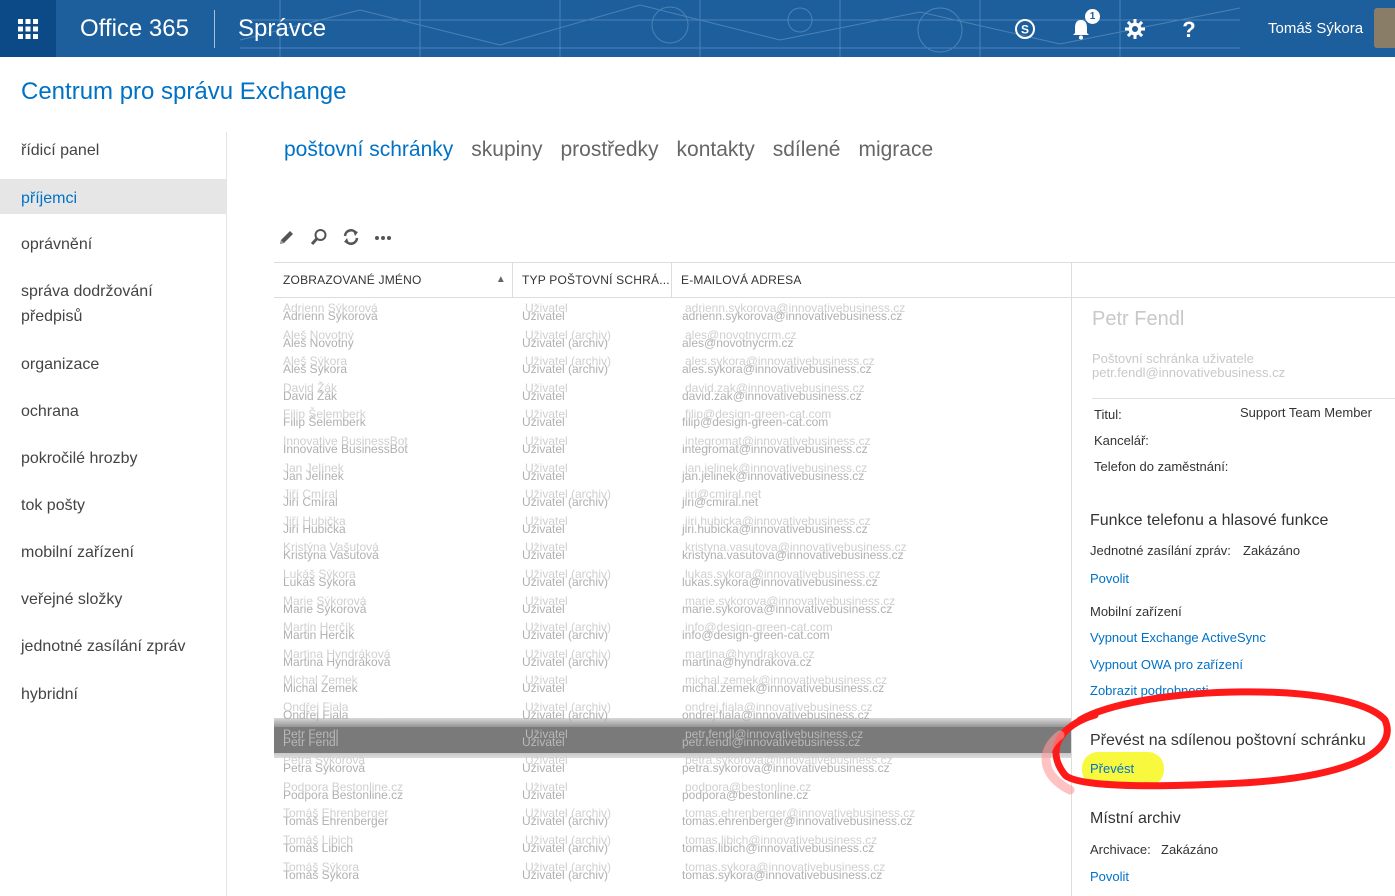  What do you see at coordinates (780, 361) in the screenshot?
I see `cell-email-address-shadow: ales.sykora@innovativebusiness.cz` at bounding box center [780, 361].